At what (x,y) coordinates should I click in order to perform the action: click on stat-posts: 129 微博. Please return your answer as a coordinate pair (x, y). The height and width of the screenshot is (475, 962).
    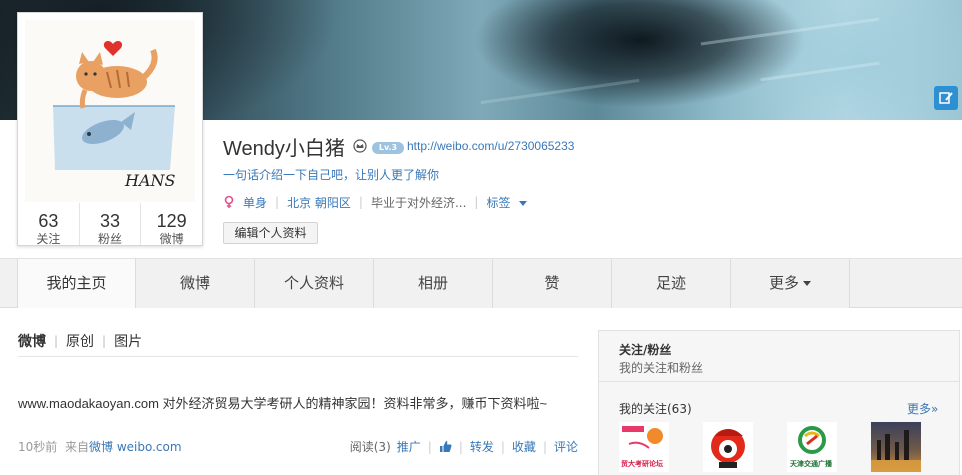
    Looking at the image, I should click on (171, 224).